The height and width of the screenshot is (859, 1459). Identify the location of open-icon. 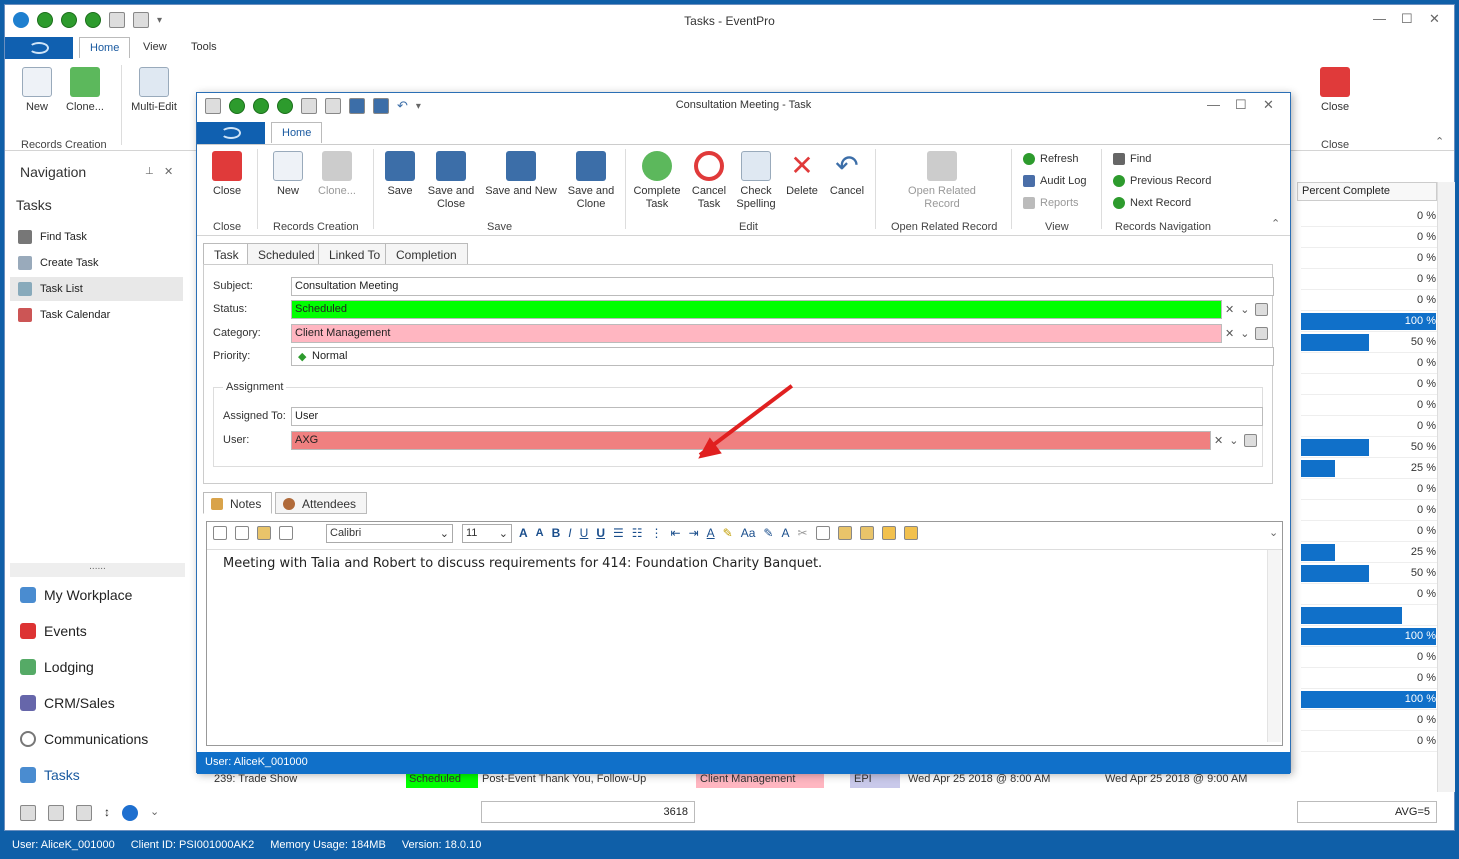
(264, 533).